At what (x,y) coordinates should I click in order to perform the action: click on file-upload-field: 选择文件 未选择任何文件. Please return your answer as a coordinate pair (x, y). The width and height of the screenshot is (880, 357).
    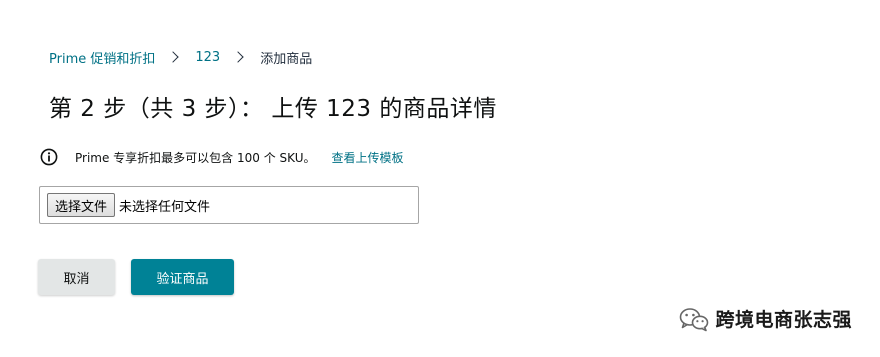
    Looking at the image, I should click on (229, 205).